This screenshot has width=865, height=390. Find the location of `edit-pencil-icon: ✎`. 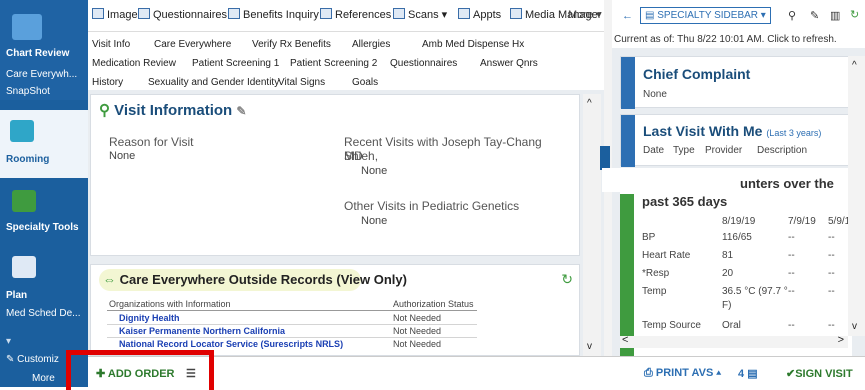

edit-pencil-icon: ✎ is located at coordinates (241, 111).